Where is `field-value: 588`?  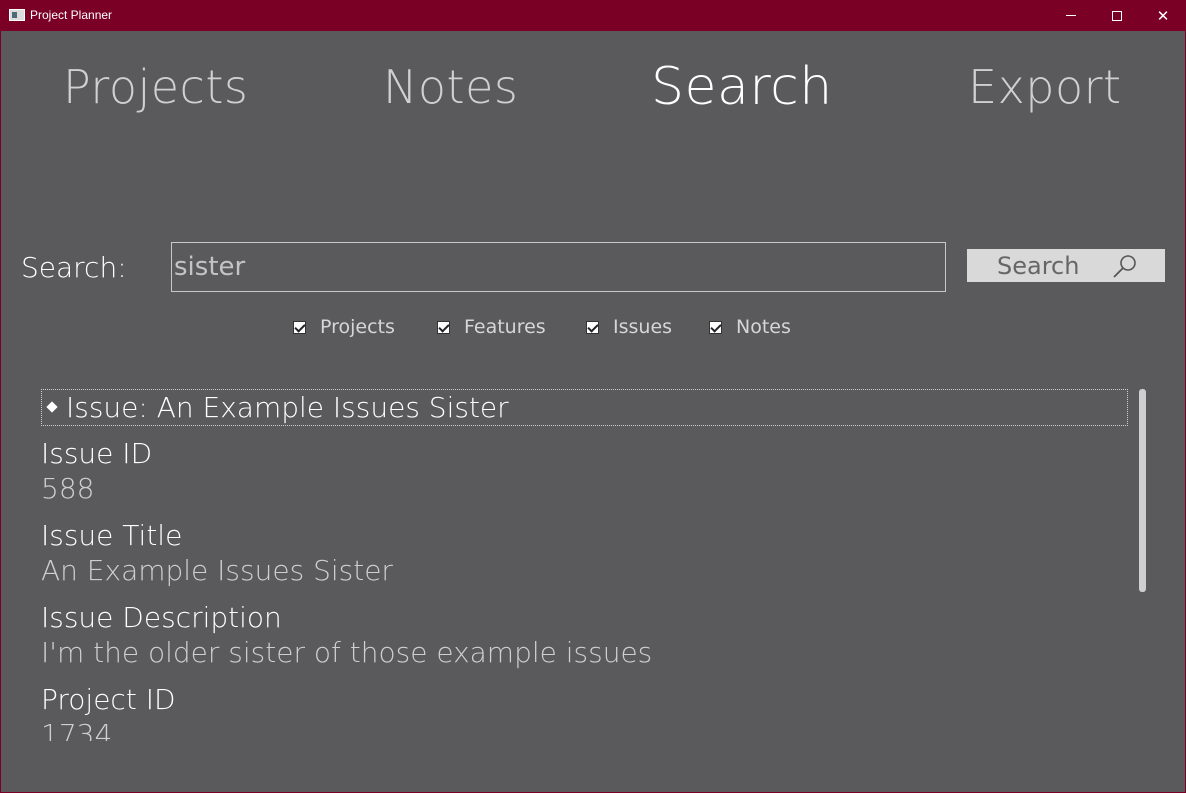
field-value: 588 is located at coordinates (68, 488).